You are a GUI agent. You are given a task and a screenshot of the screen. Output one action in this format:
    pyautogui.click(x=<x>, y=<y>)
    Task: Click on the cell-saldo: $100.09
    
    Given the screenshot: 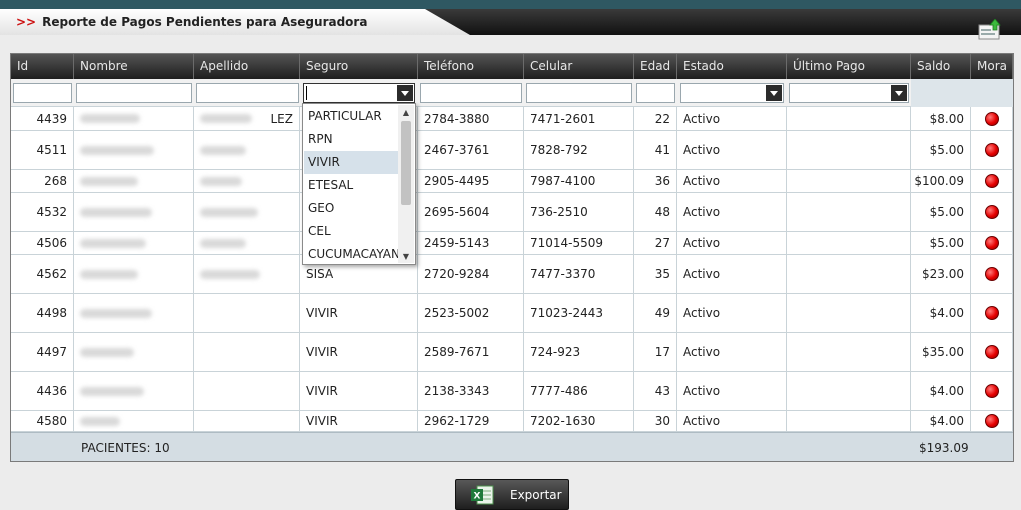 What is the action you would take?
    pyautogui.click(x=941, y=181)
    